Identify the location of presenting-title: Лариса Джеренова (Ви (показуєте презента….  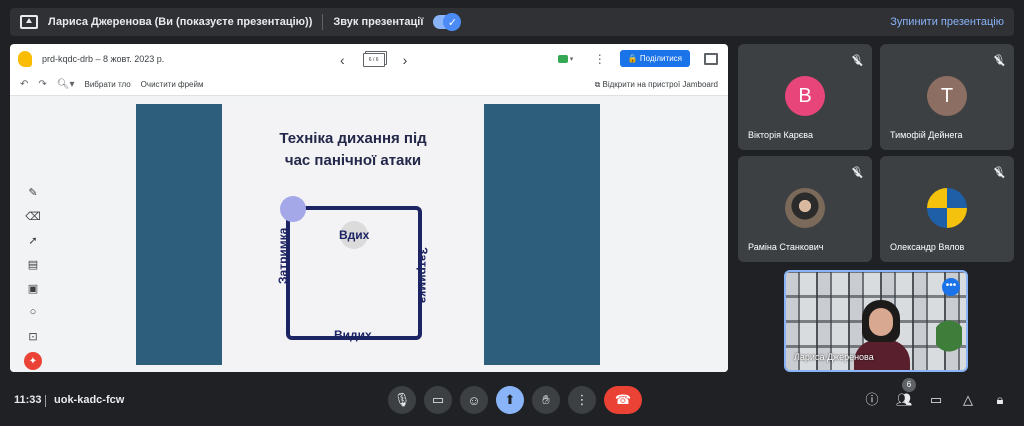
(180, 22).